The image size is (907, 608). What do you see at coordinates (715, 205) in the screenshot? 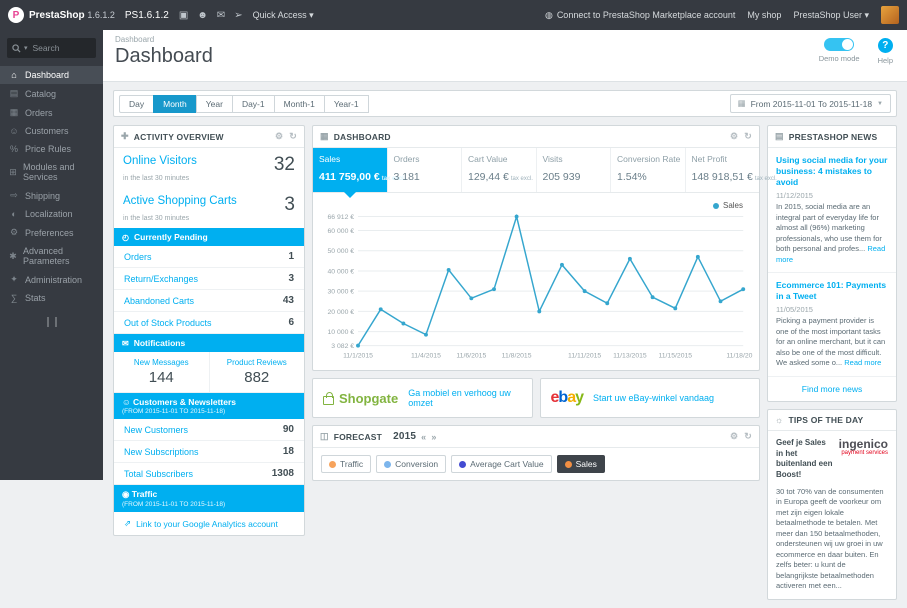
I see `legend-dot` at bounding box center [715, 205].